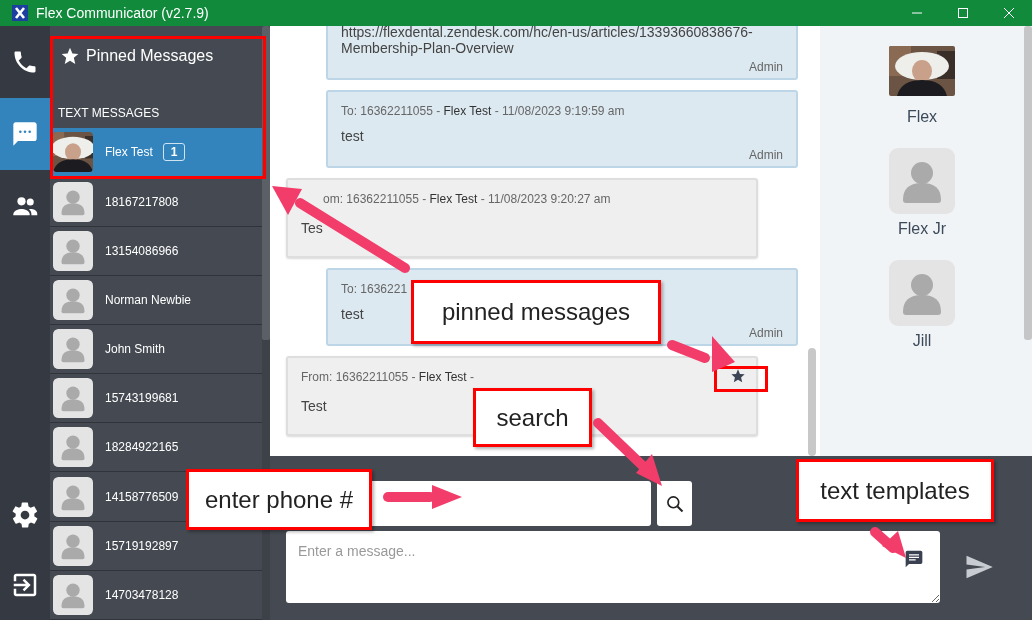 Image resolution: width=1032 pixels, height=620 pixels. Describe the element at coordinates (738, 376) in the screenshot. I see `star-icon` at that location.